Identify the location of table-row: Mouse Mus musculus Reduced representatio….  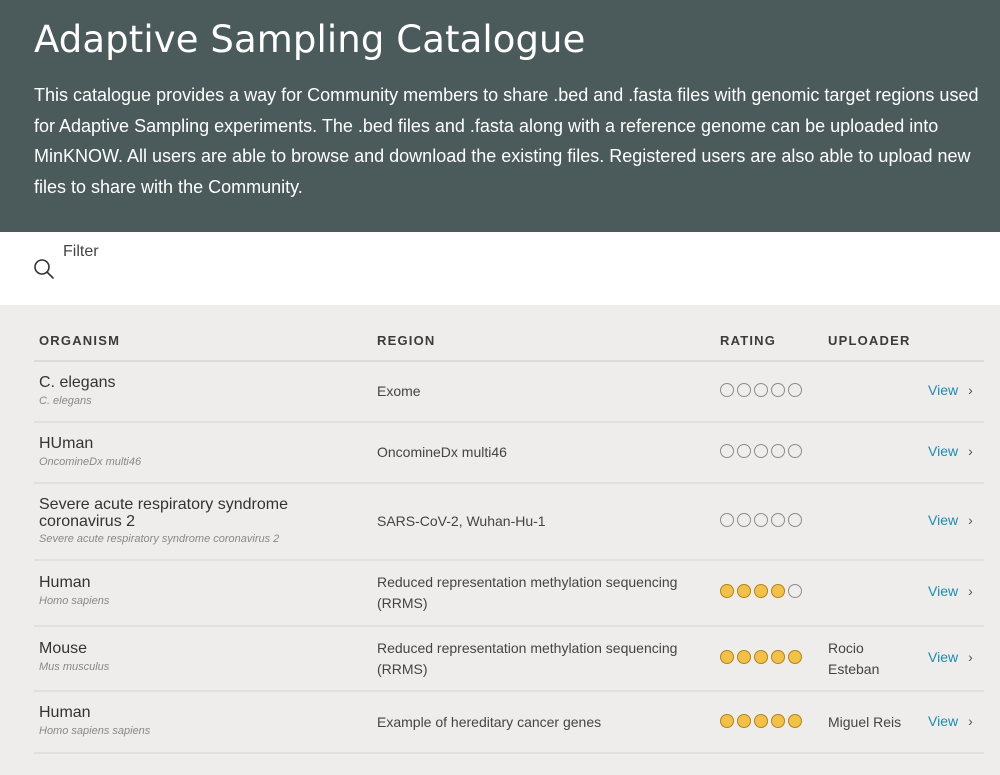
(509, 659).